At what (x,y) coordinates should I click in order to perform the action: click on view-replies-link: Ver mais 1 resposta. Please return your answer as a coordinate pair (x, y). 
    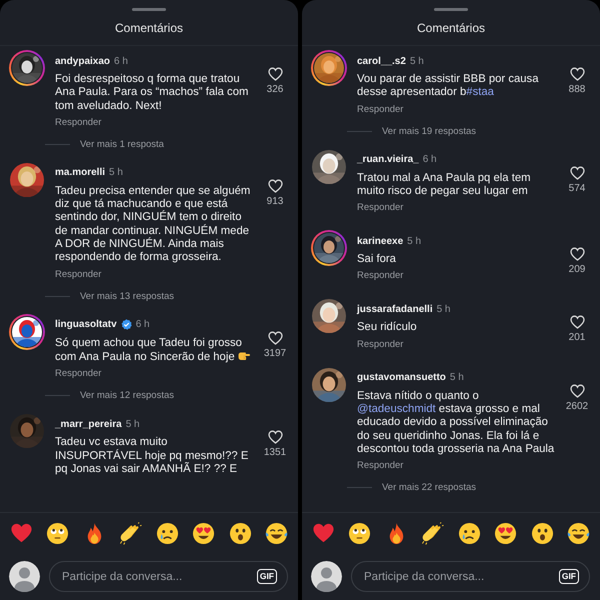
    Looking at the image, I should click on (122, 144).